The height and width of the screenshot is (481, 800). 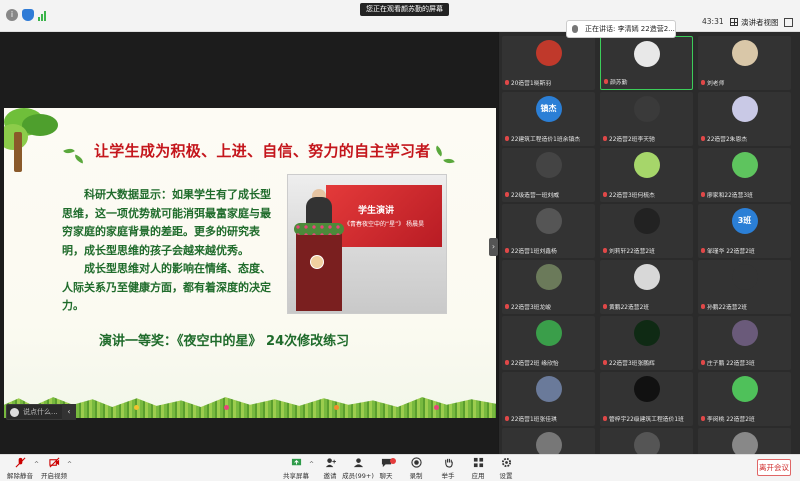 What do you see at coordinates (713, 21) in the screenshot?
I see `meeting-timer: 43:31` at bounding box center [713, 21].